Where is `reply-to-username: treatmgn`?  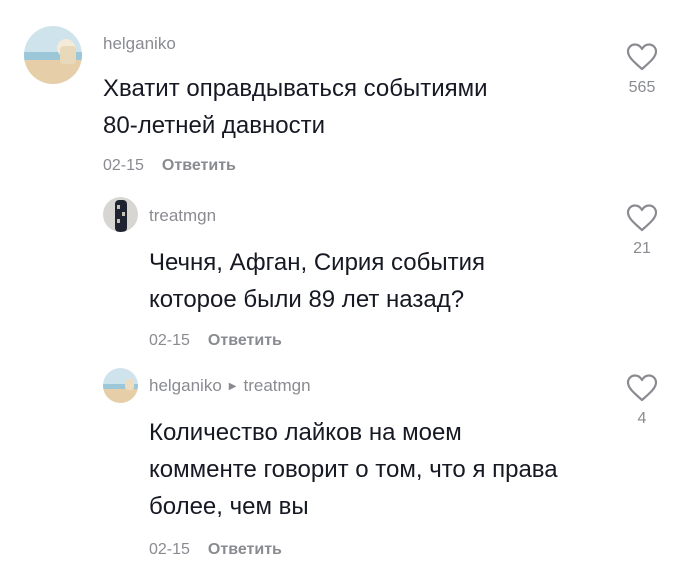
reply-to-username: treatmgn is located at coordinates (276, 385).